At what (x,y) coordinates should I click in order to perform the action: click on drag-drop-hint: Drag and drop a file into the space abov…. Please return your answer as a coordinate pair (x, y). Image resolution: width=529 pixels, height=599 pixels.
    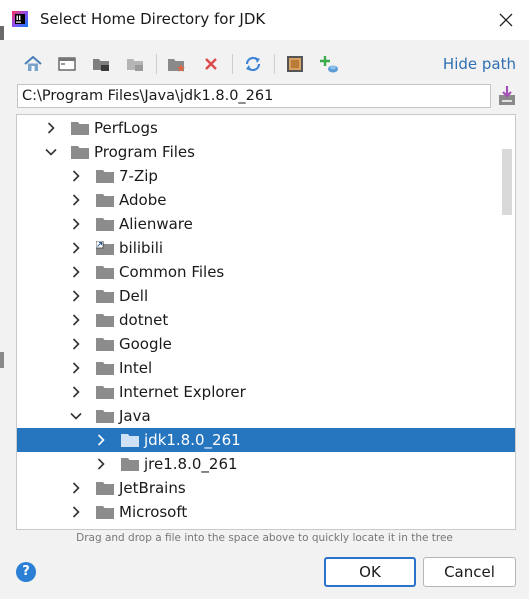
    Looking at the image, I should click on (264, 538).